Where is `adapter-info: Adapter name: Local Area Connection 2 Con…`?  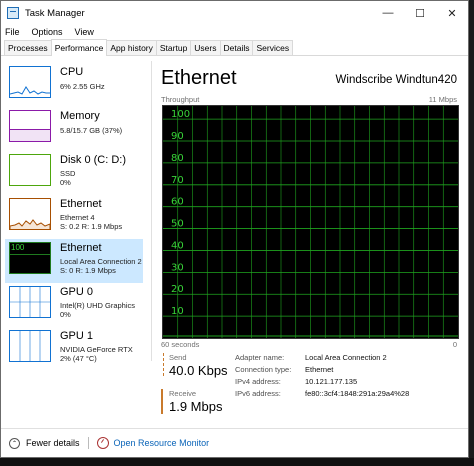 adapter-info: Adapter name: Local Area Connection 2 Con… is located at coordinates (322, 377).